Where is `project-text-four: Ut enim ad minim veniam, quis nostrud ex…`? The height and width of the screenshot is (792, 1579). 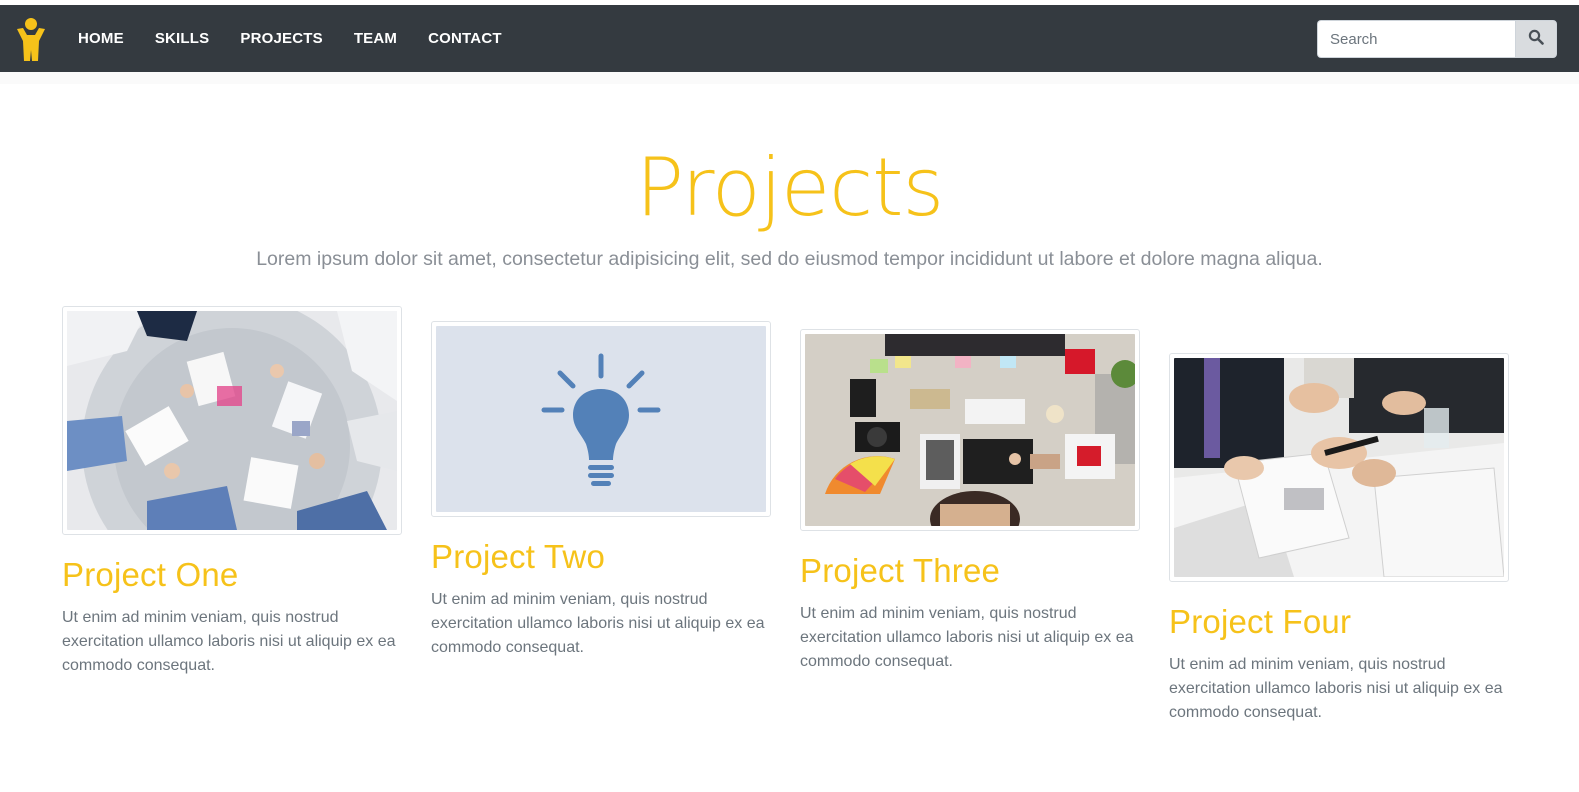
project-text-four: Ut enim ad minim veniam, quis nostrud ex… is located at coordinates (1336, 688).